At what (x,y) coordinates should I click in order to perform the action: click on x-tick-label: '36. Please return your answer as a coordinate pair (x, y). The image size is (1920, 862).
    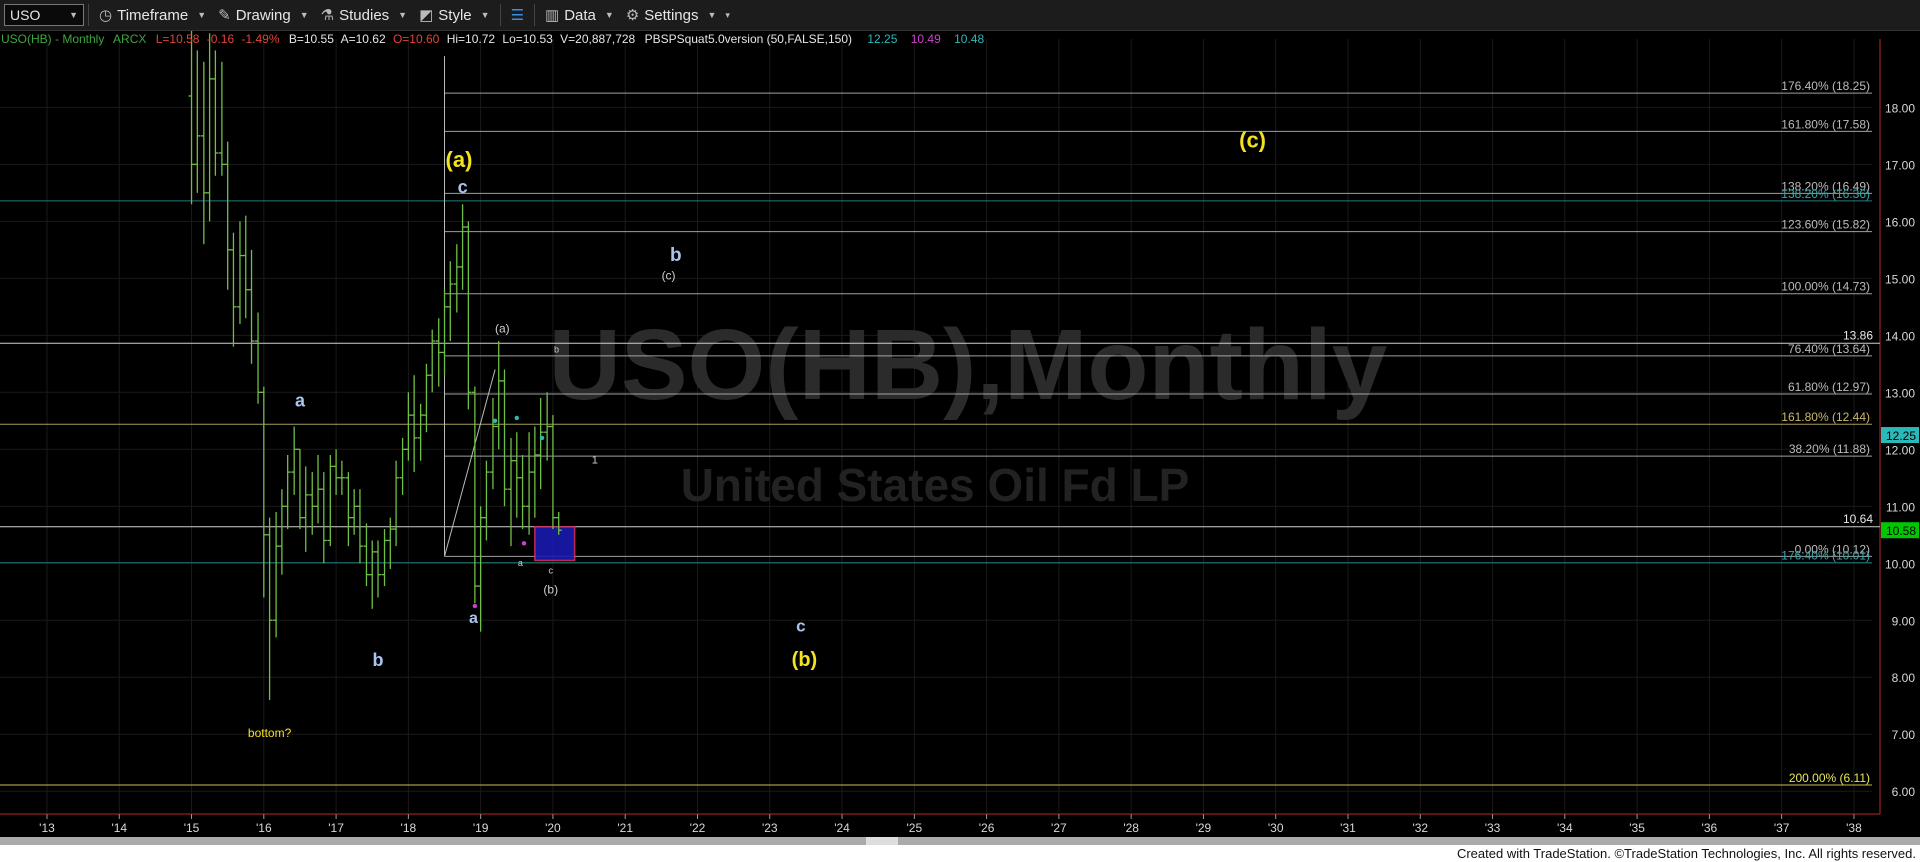
    Looking at the image, I should click on (1710, 828).